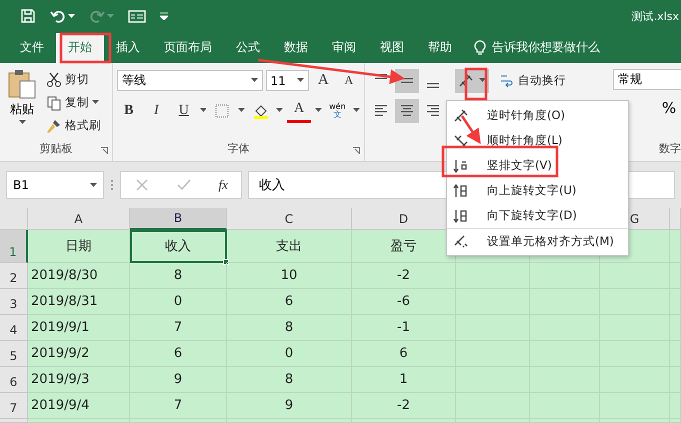 This screenshot has width=681, height=423. I want to click on table-cell: 2019/8/30, so click(79, 276).